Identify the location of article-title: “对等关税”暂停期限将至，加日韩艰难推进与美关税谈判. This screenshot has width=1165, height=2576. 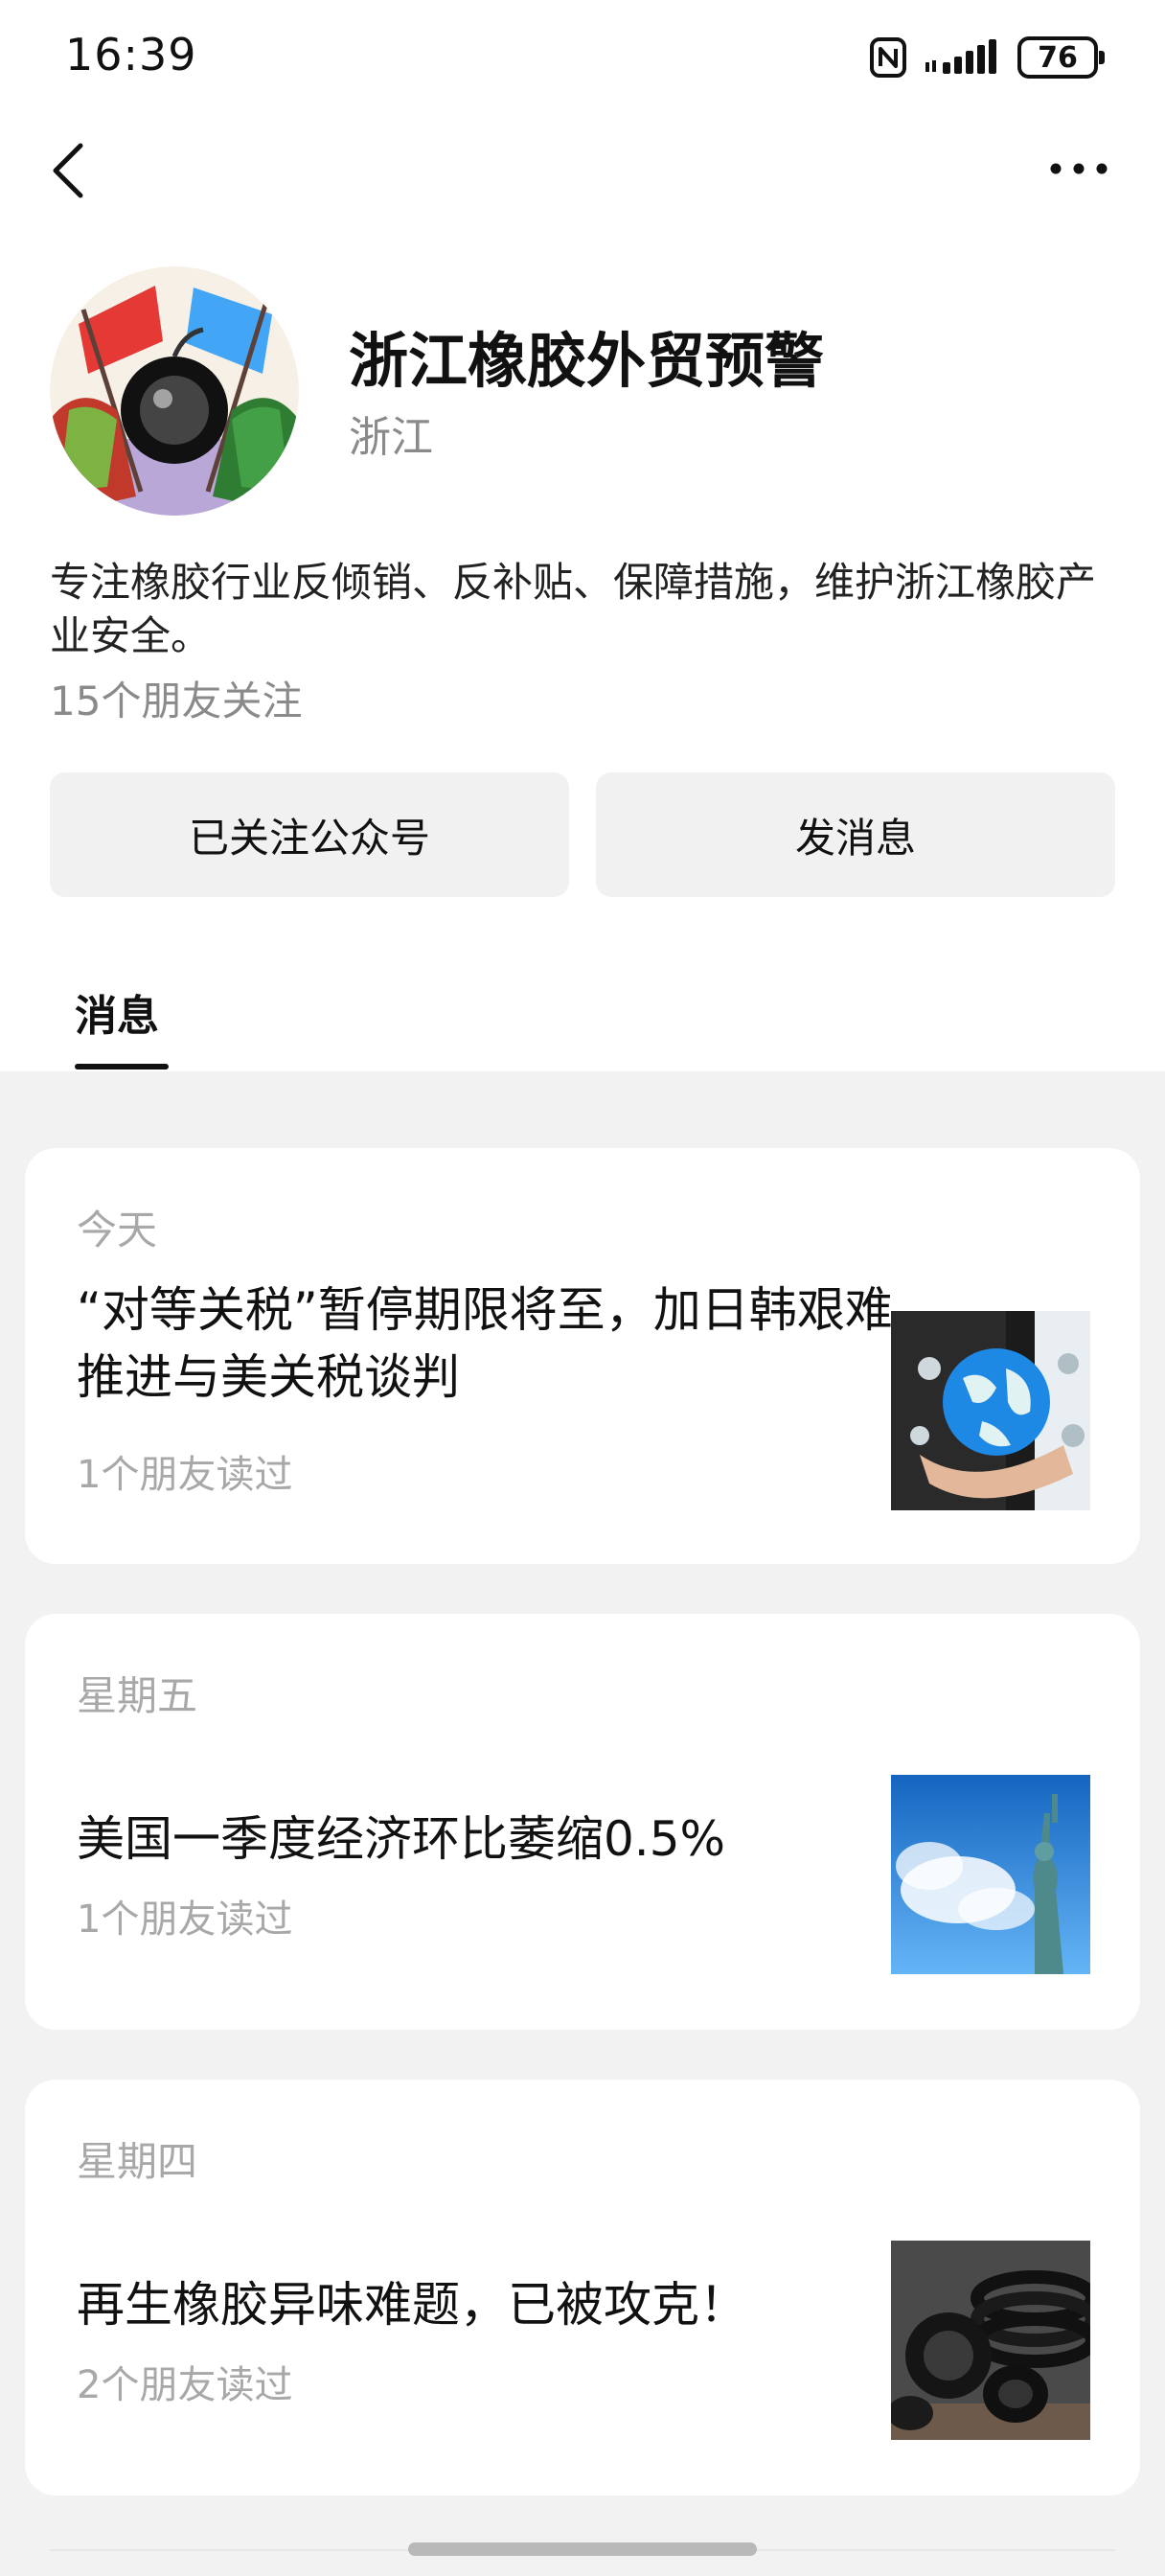
(489, 1343).